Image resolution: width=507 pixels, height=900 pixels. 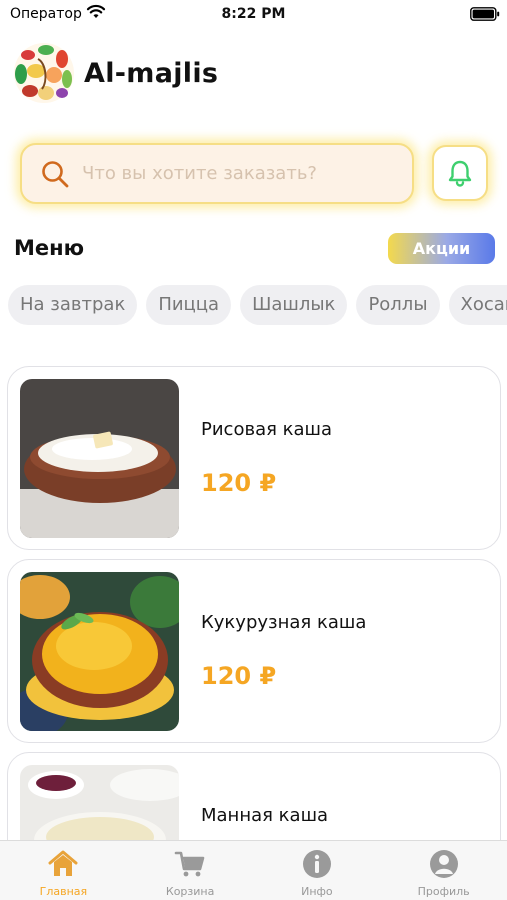 What do you see at coordinates (477, 305) in the screenshot?
I see `category-chip-khosag: Хосаг` at bounding box center [477, 305].